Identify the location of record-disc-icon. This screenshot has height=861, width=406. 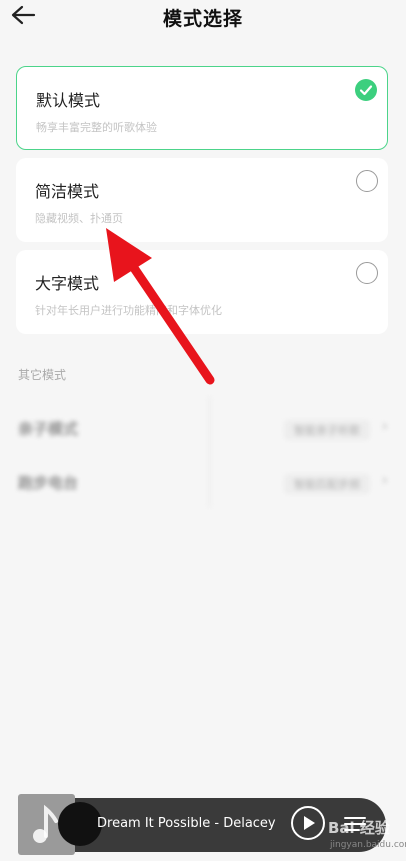
(80, 824).